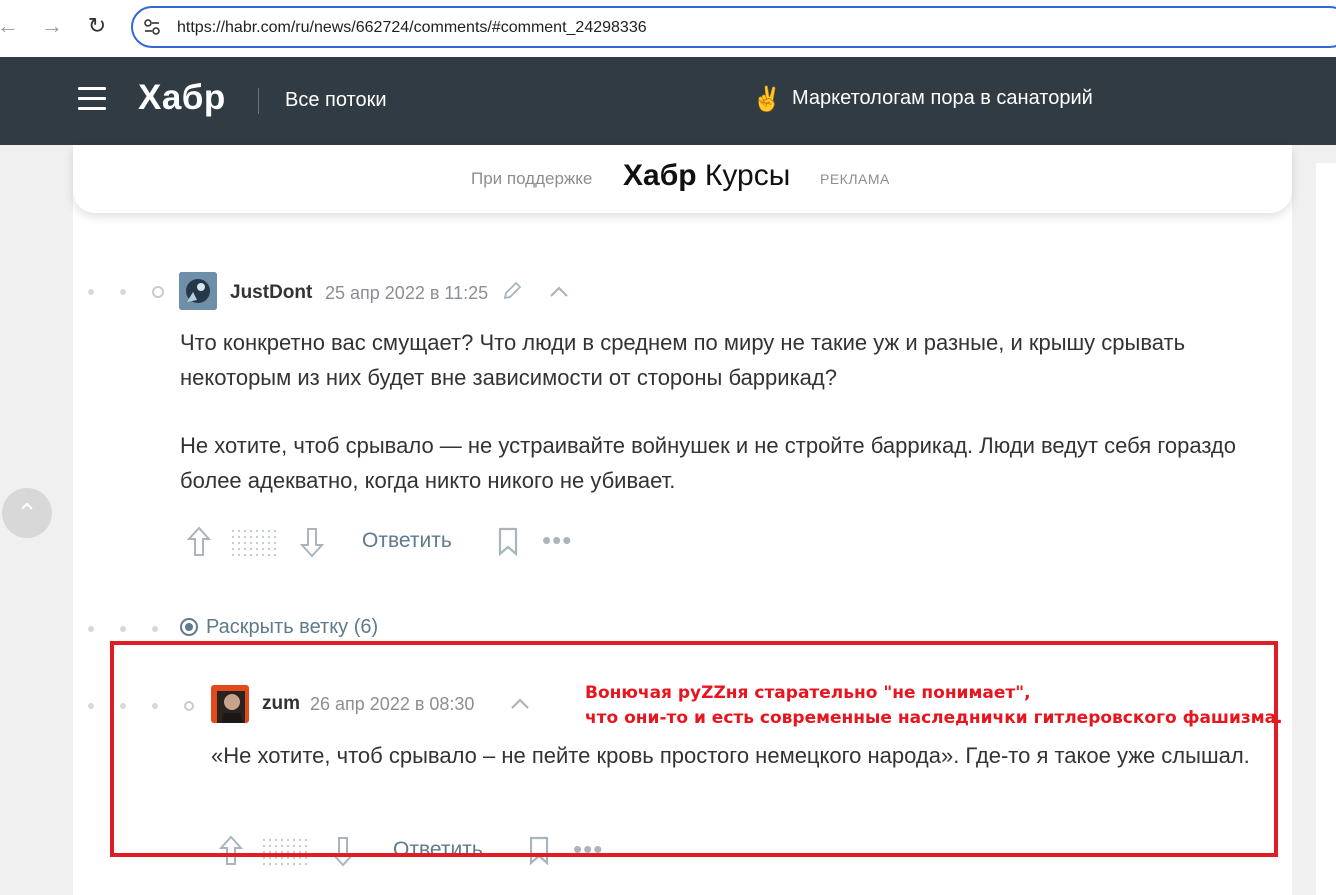 The image size is (1336, 895). Describe the element at coordinates (532, 178) in the screenshot. I see `sponsor-label: При поддержке` at that location.